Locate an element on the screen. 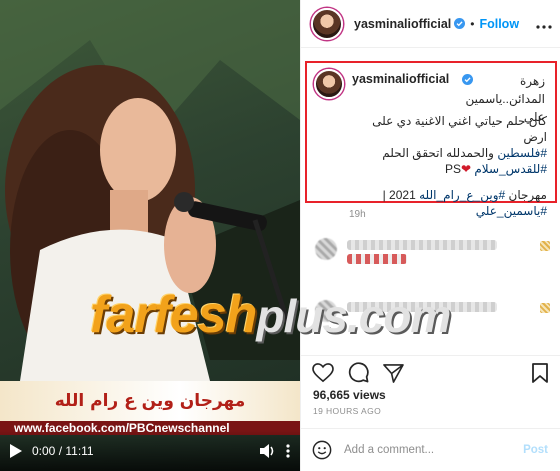 This screenshot has width=560, height=471. comment-bar: Post is located at coordinates (430, 449).